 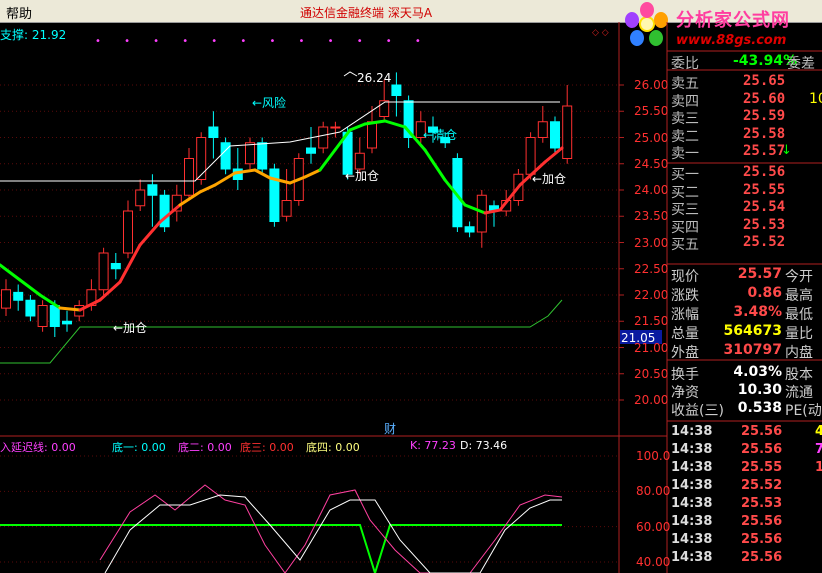 I want to click on green-indicator-line, so click(x=281, y=548).